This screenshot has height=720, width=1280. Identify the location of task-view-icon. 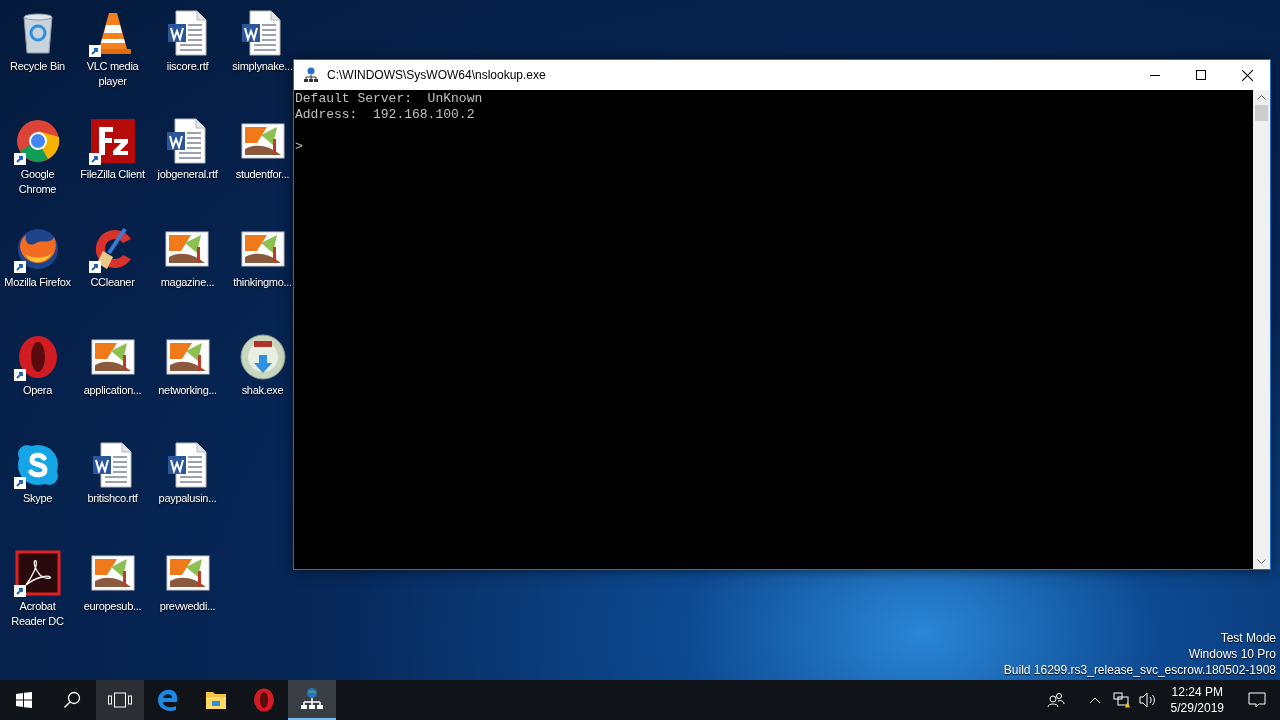
(120, 700).